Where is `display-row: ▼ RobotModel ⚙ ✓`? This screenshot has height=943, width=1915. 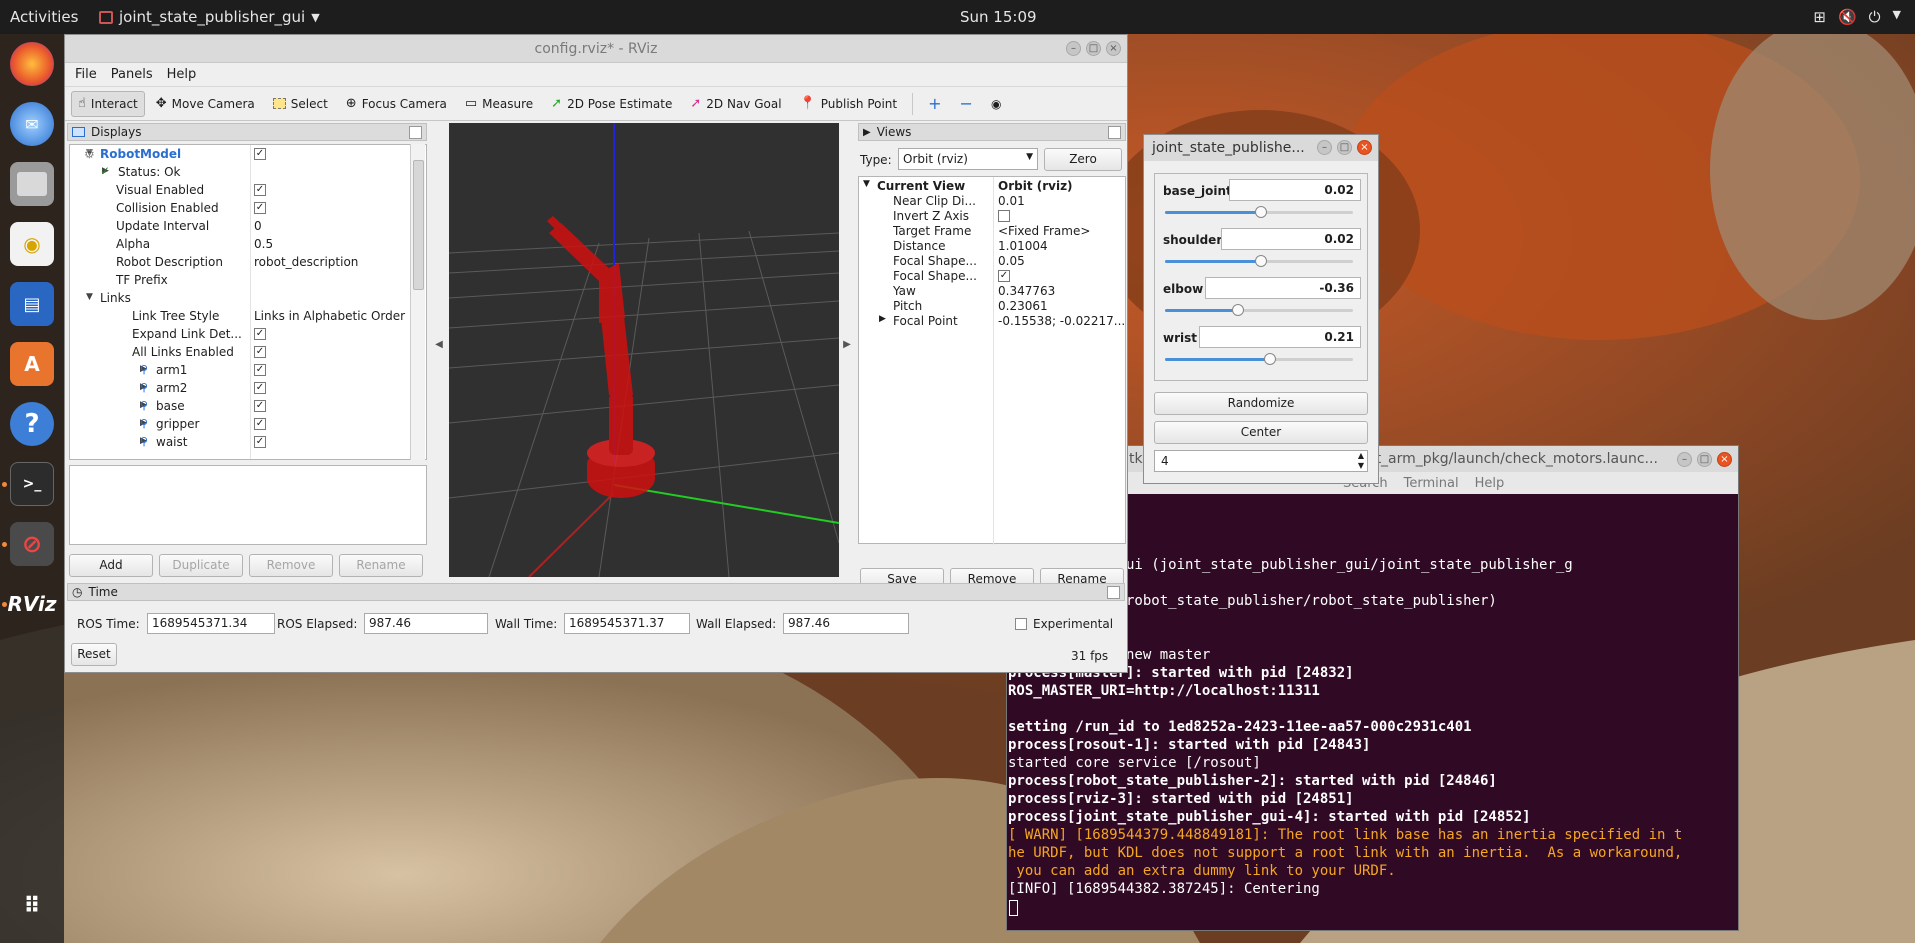
display-row: ▼ RobotModel ⚙ ✓ is located at coordinates (248, 154).